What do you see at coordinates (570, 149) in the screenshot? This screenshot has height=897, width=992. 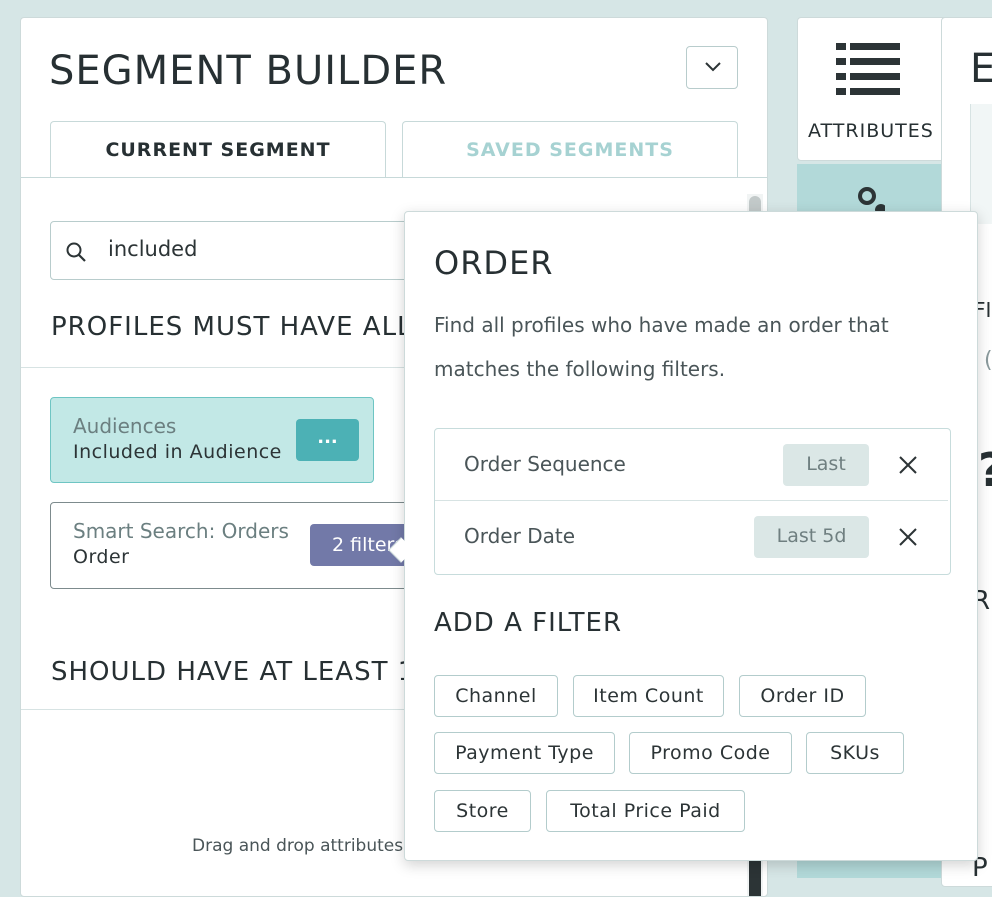 I see `tab-saved-segments: SAVED SEGMENTS` at bounding box center [570, 149].